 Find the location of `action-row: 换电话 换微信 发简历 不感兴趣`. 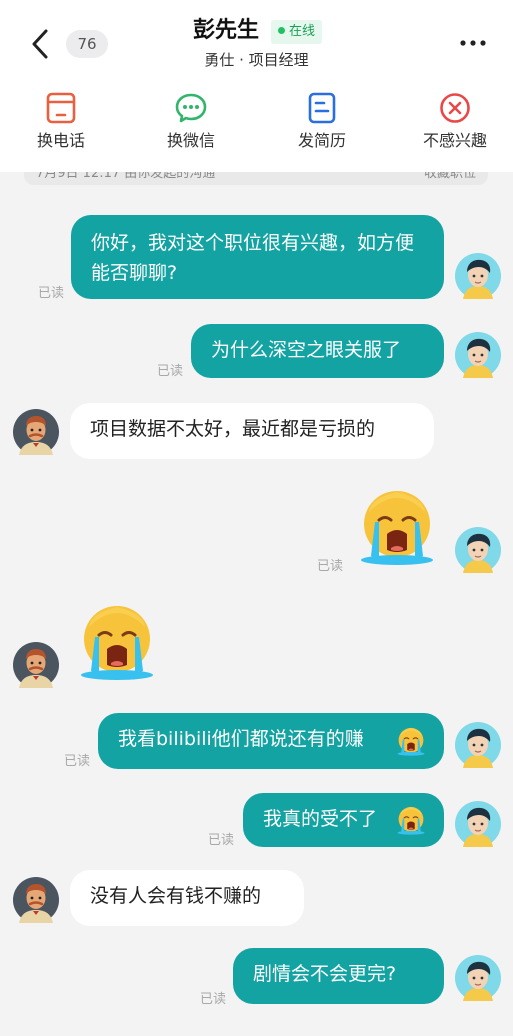

action-row: 换电话 换微信 发简历 不感兴趣 is located at coordinates (256, 127).